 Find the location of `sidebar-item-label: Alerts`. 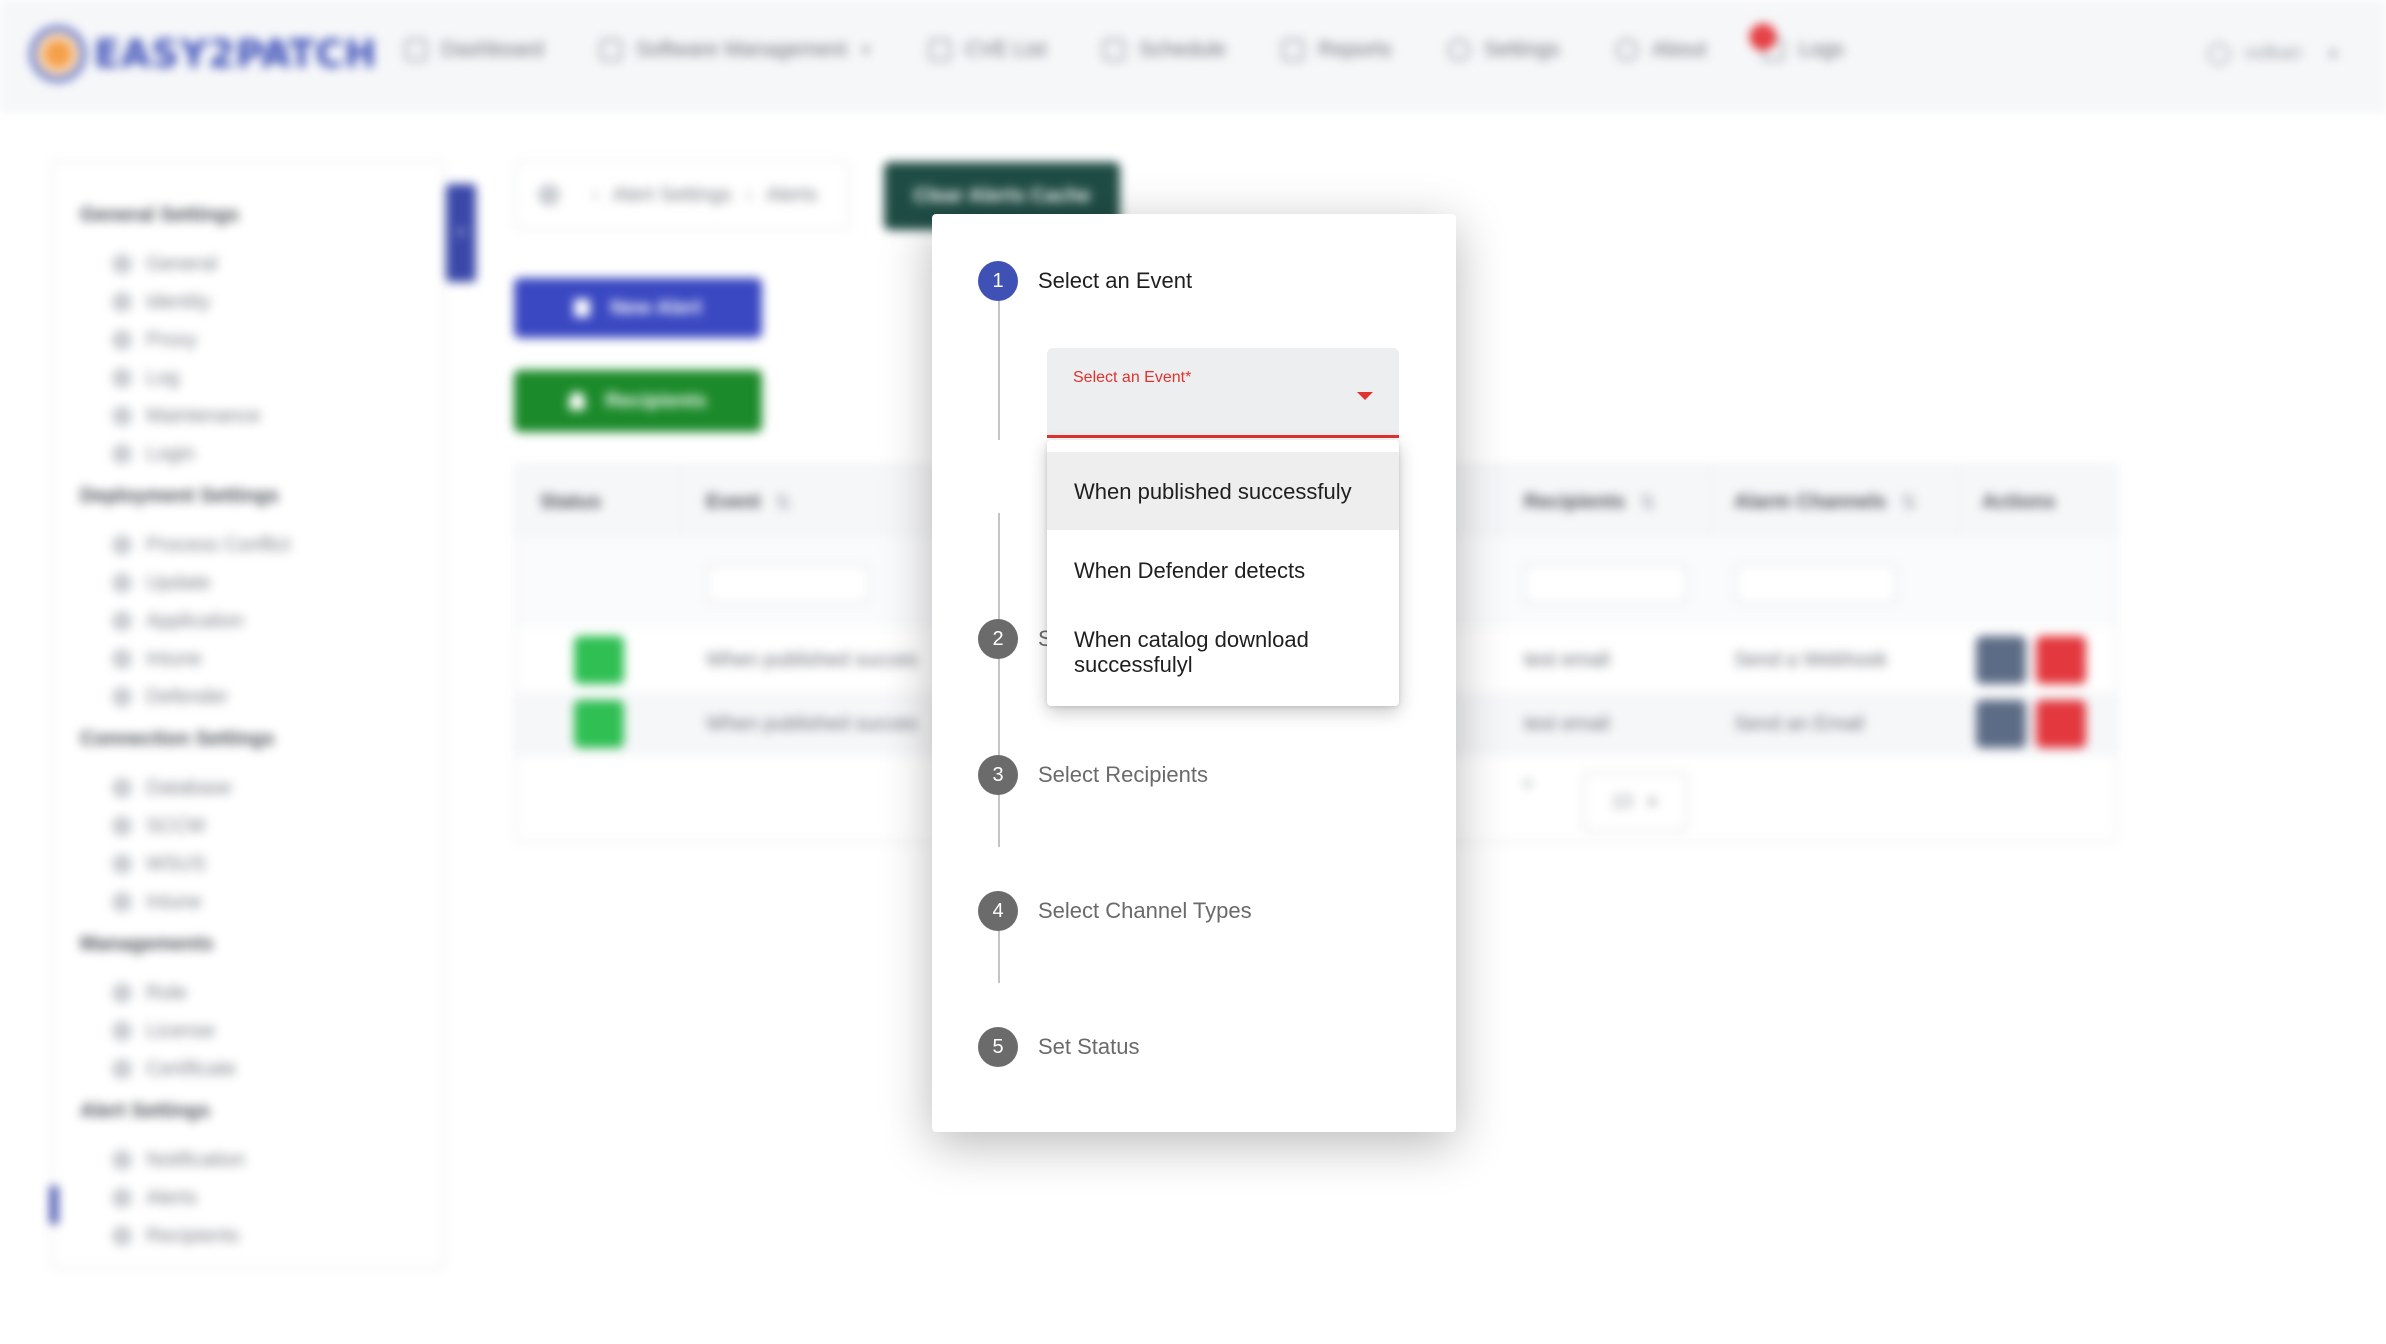

sidebar-item-label: Alerts is located at coordinates (172, 1197).